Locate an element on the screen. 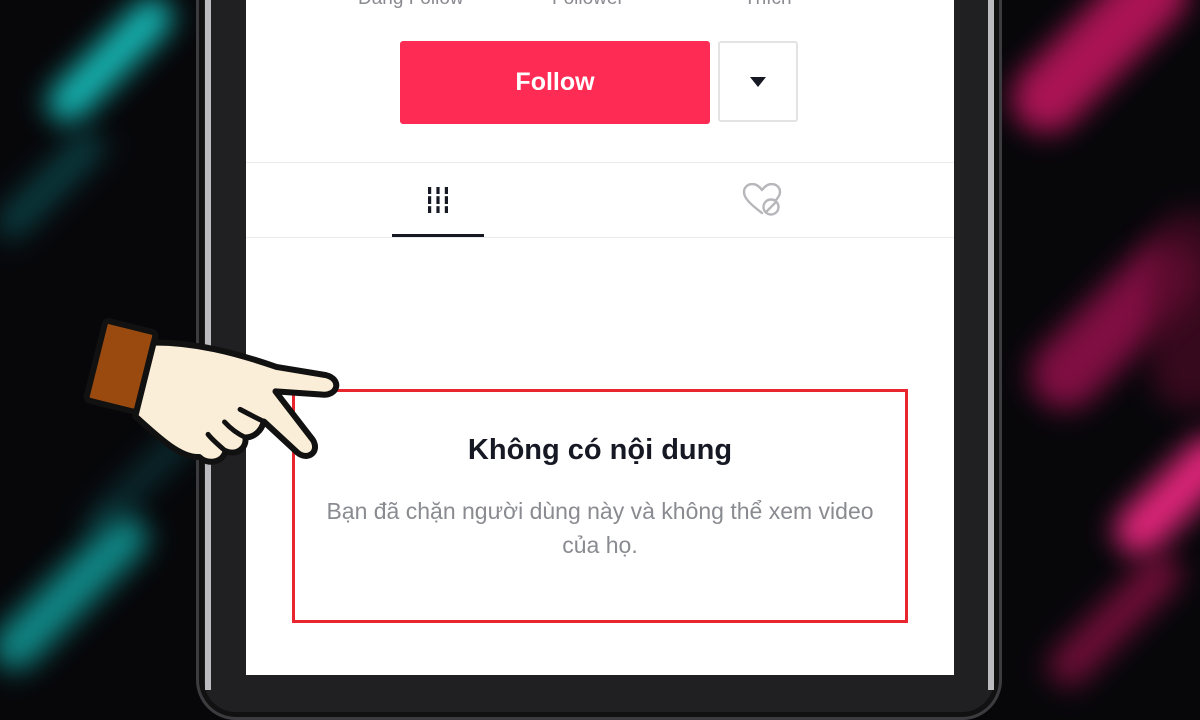 This screenshot has width=1200, height=720. tab-liked is located at coordinates (762, 200).